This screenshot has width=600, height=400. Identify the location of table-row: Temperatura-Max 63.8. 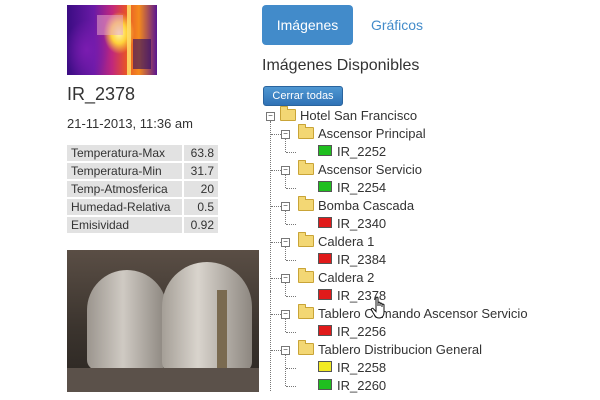
(142, 153).